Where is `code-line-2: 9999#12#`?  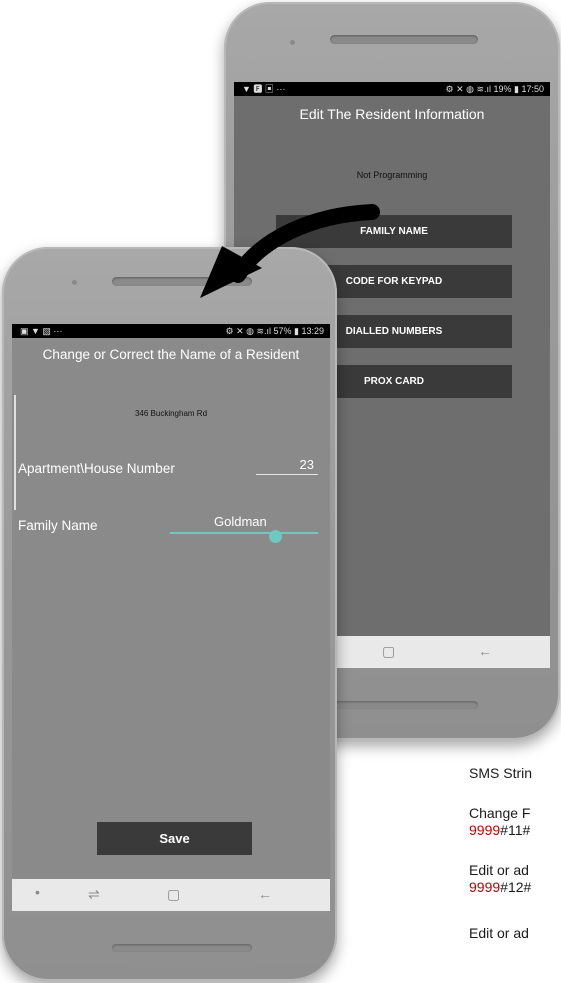 code-line-2: 9999#12# is located at coordinates (500, 887).